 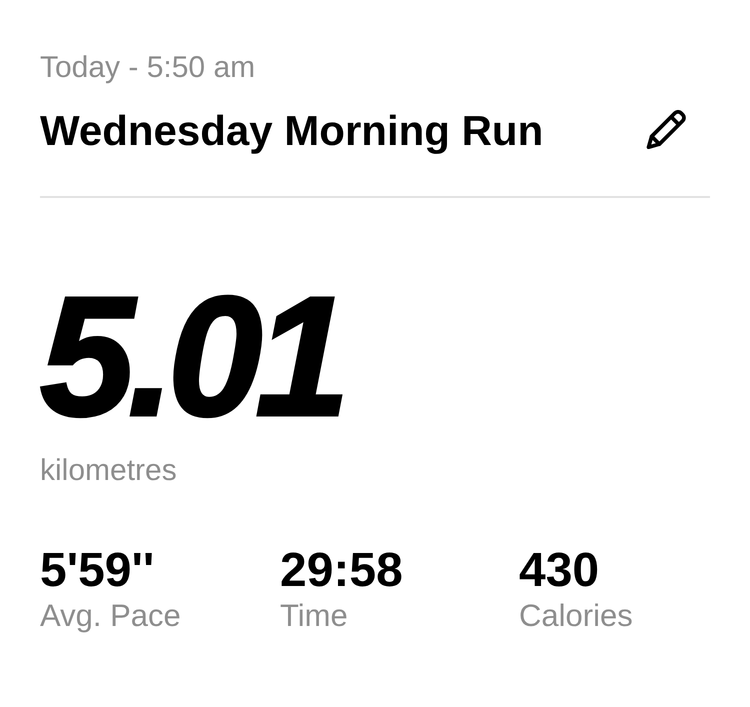 What do you see at coordinates (108, 471) in the screenshot?
I see `distance-unit: kilometres` at bounding box center [108, 471].